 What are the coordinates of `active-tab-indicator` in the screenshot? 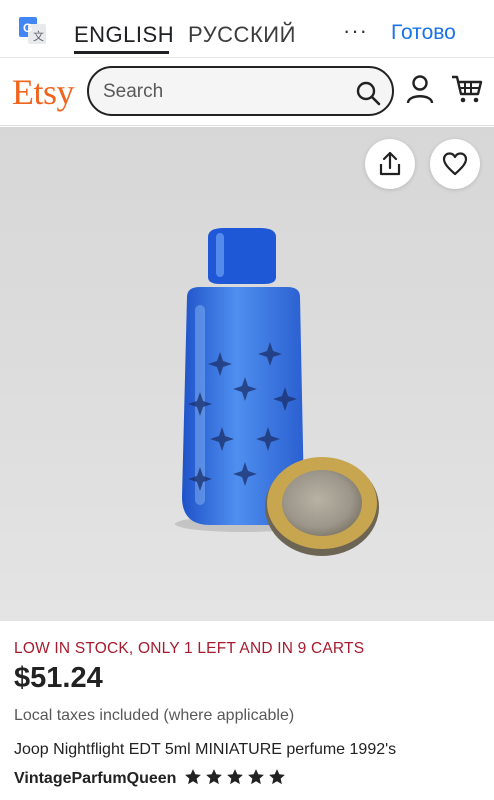 It's located at (121, 52).